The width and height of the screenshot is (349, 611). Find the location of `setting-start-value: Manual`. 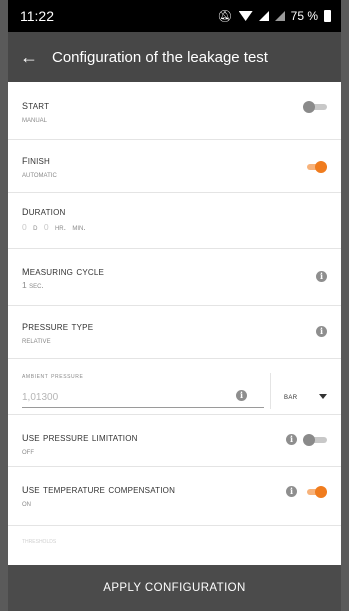

setting-start-value: Manual is located at coordinates (35, 119).